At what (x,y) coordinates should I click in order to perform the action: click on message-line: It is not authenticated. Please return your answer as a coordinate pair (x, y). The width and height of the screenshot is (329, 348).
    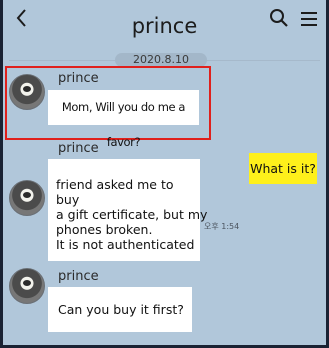
    Looking at the image, I should click on (125, 244).